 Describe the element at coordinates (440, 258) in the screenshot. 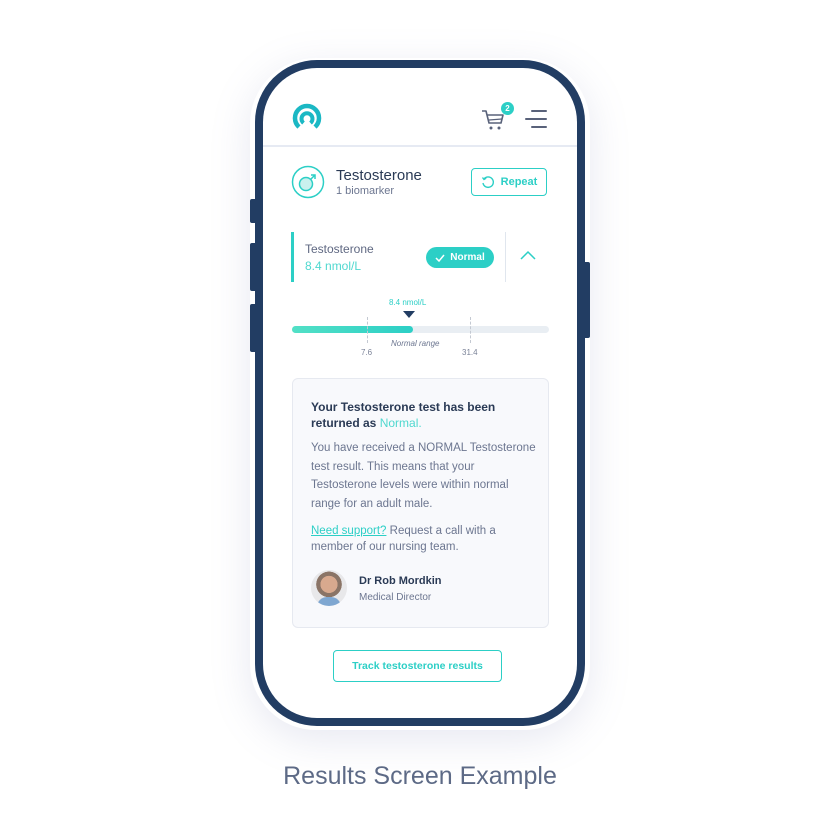

I see `check-icon` at that location.